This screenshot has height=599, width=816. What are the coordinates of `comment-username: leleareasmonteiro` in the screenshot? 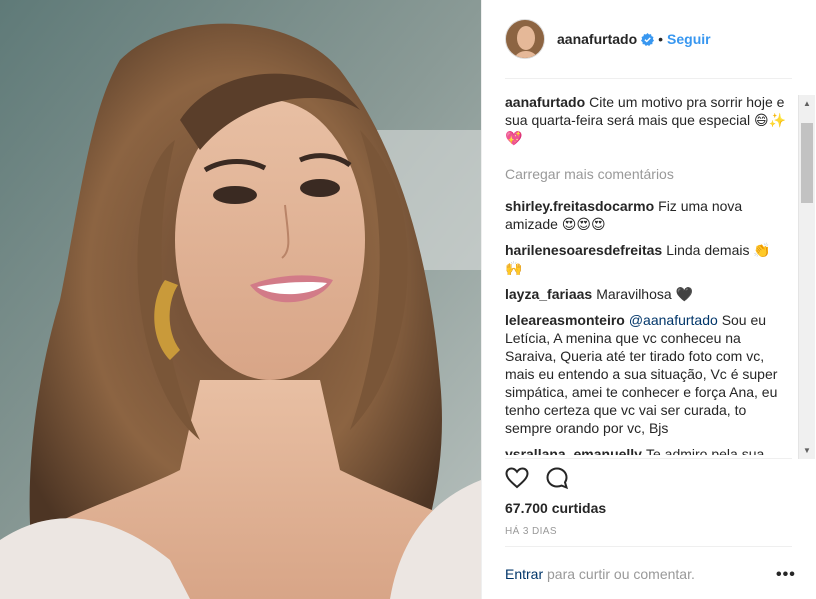 It's located at (565, 320).